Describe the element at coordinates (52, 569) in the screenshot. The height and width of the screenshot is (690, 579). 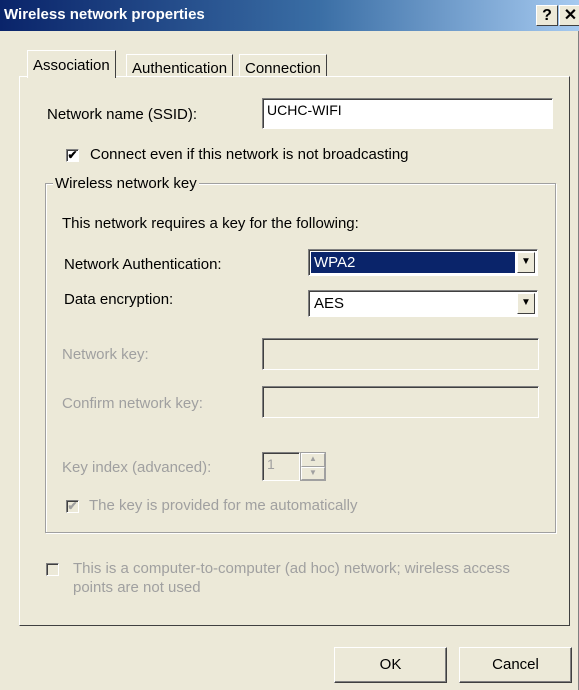
I see `adhoc-checkbox` at that location.